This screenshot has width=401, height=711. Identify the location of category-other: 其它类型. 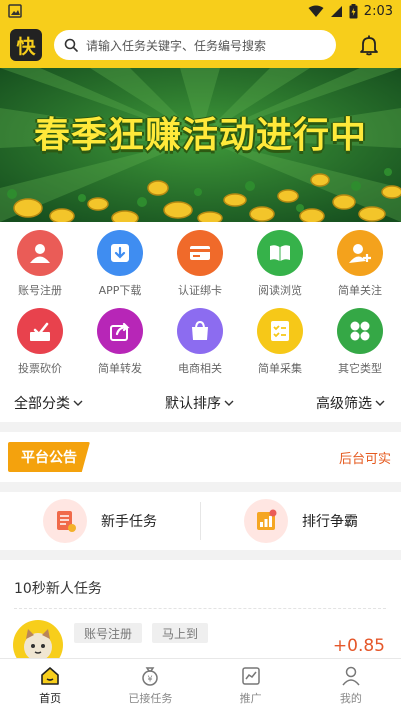
(360, 346).